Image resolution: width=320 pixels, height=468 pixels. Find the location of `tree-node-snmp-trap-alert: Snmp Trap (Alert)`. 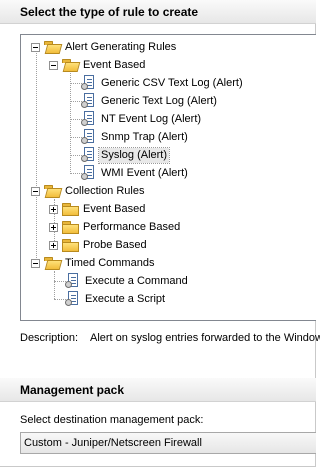

tree-node-snmp-trap-alert: Snmp Trap (Alert) is located at coordinates (135, 137).